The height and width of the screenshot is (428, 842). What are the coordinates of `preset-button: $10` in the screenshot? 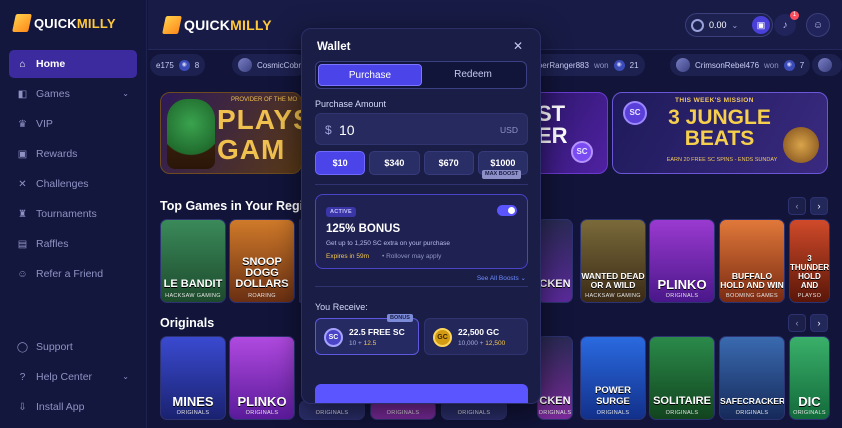 It's located at (340, 163).